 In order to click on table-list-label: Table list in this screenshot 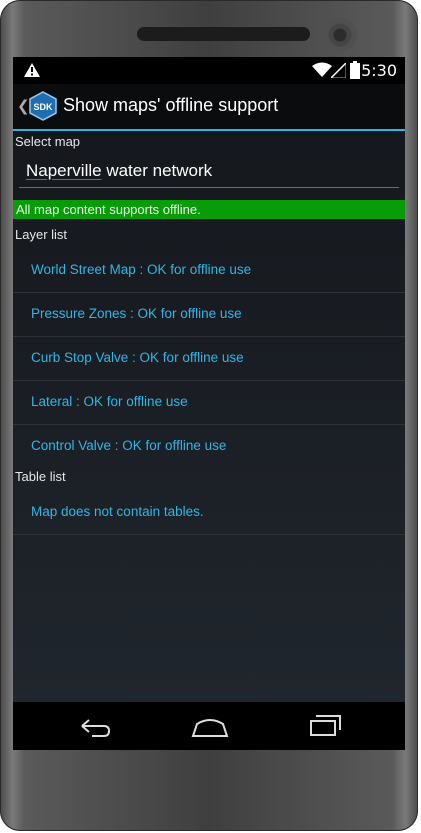, I will do `click(40, 476)`.